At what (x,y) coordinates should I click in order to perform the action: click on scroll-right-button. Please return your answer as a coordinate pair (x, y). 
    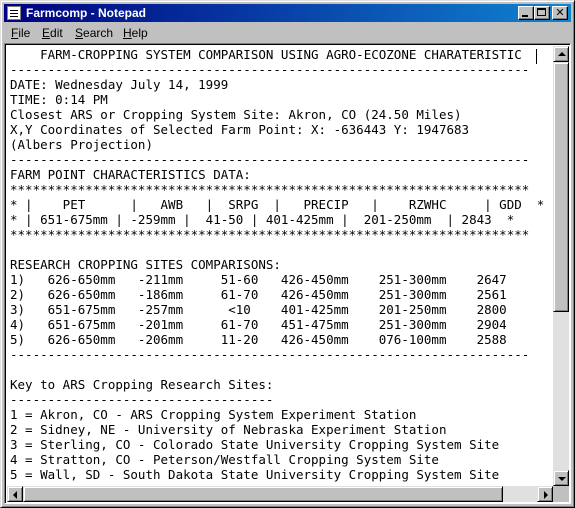
    Looking at the image, I should click on (545, 494).